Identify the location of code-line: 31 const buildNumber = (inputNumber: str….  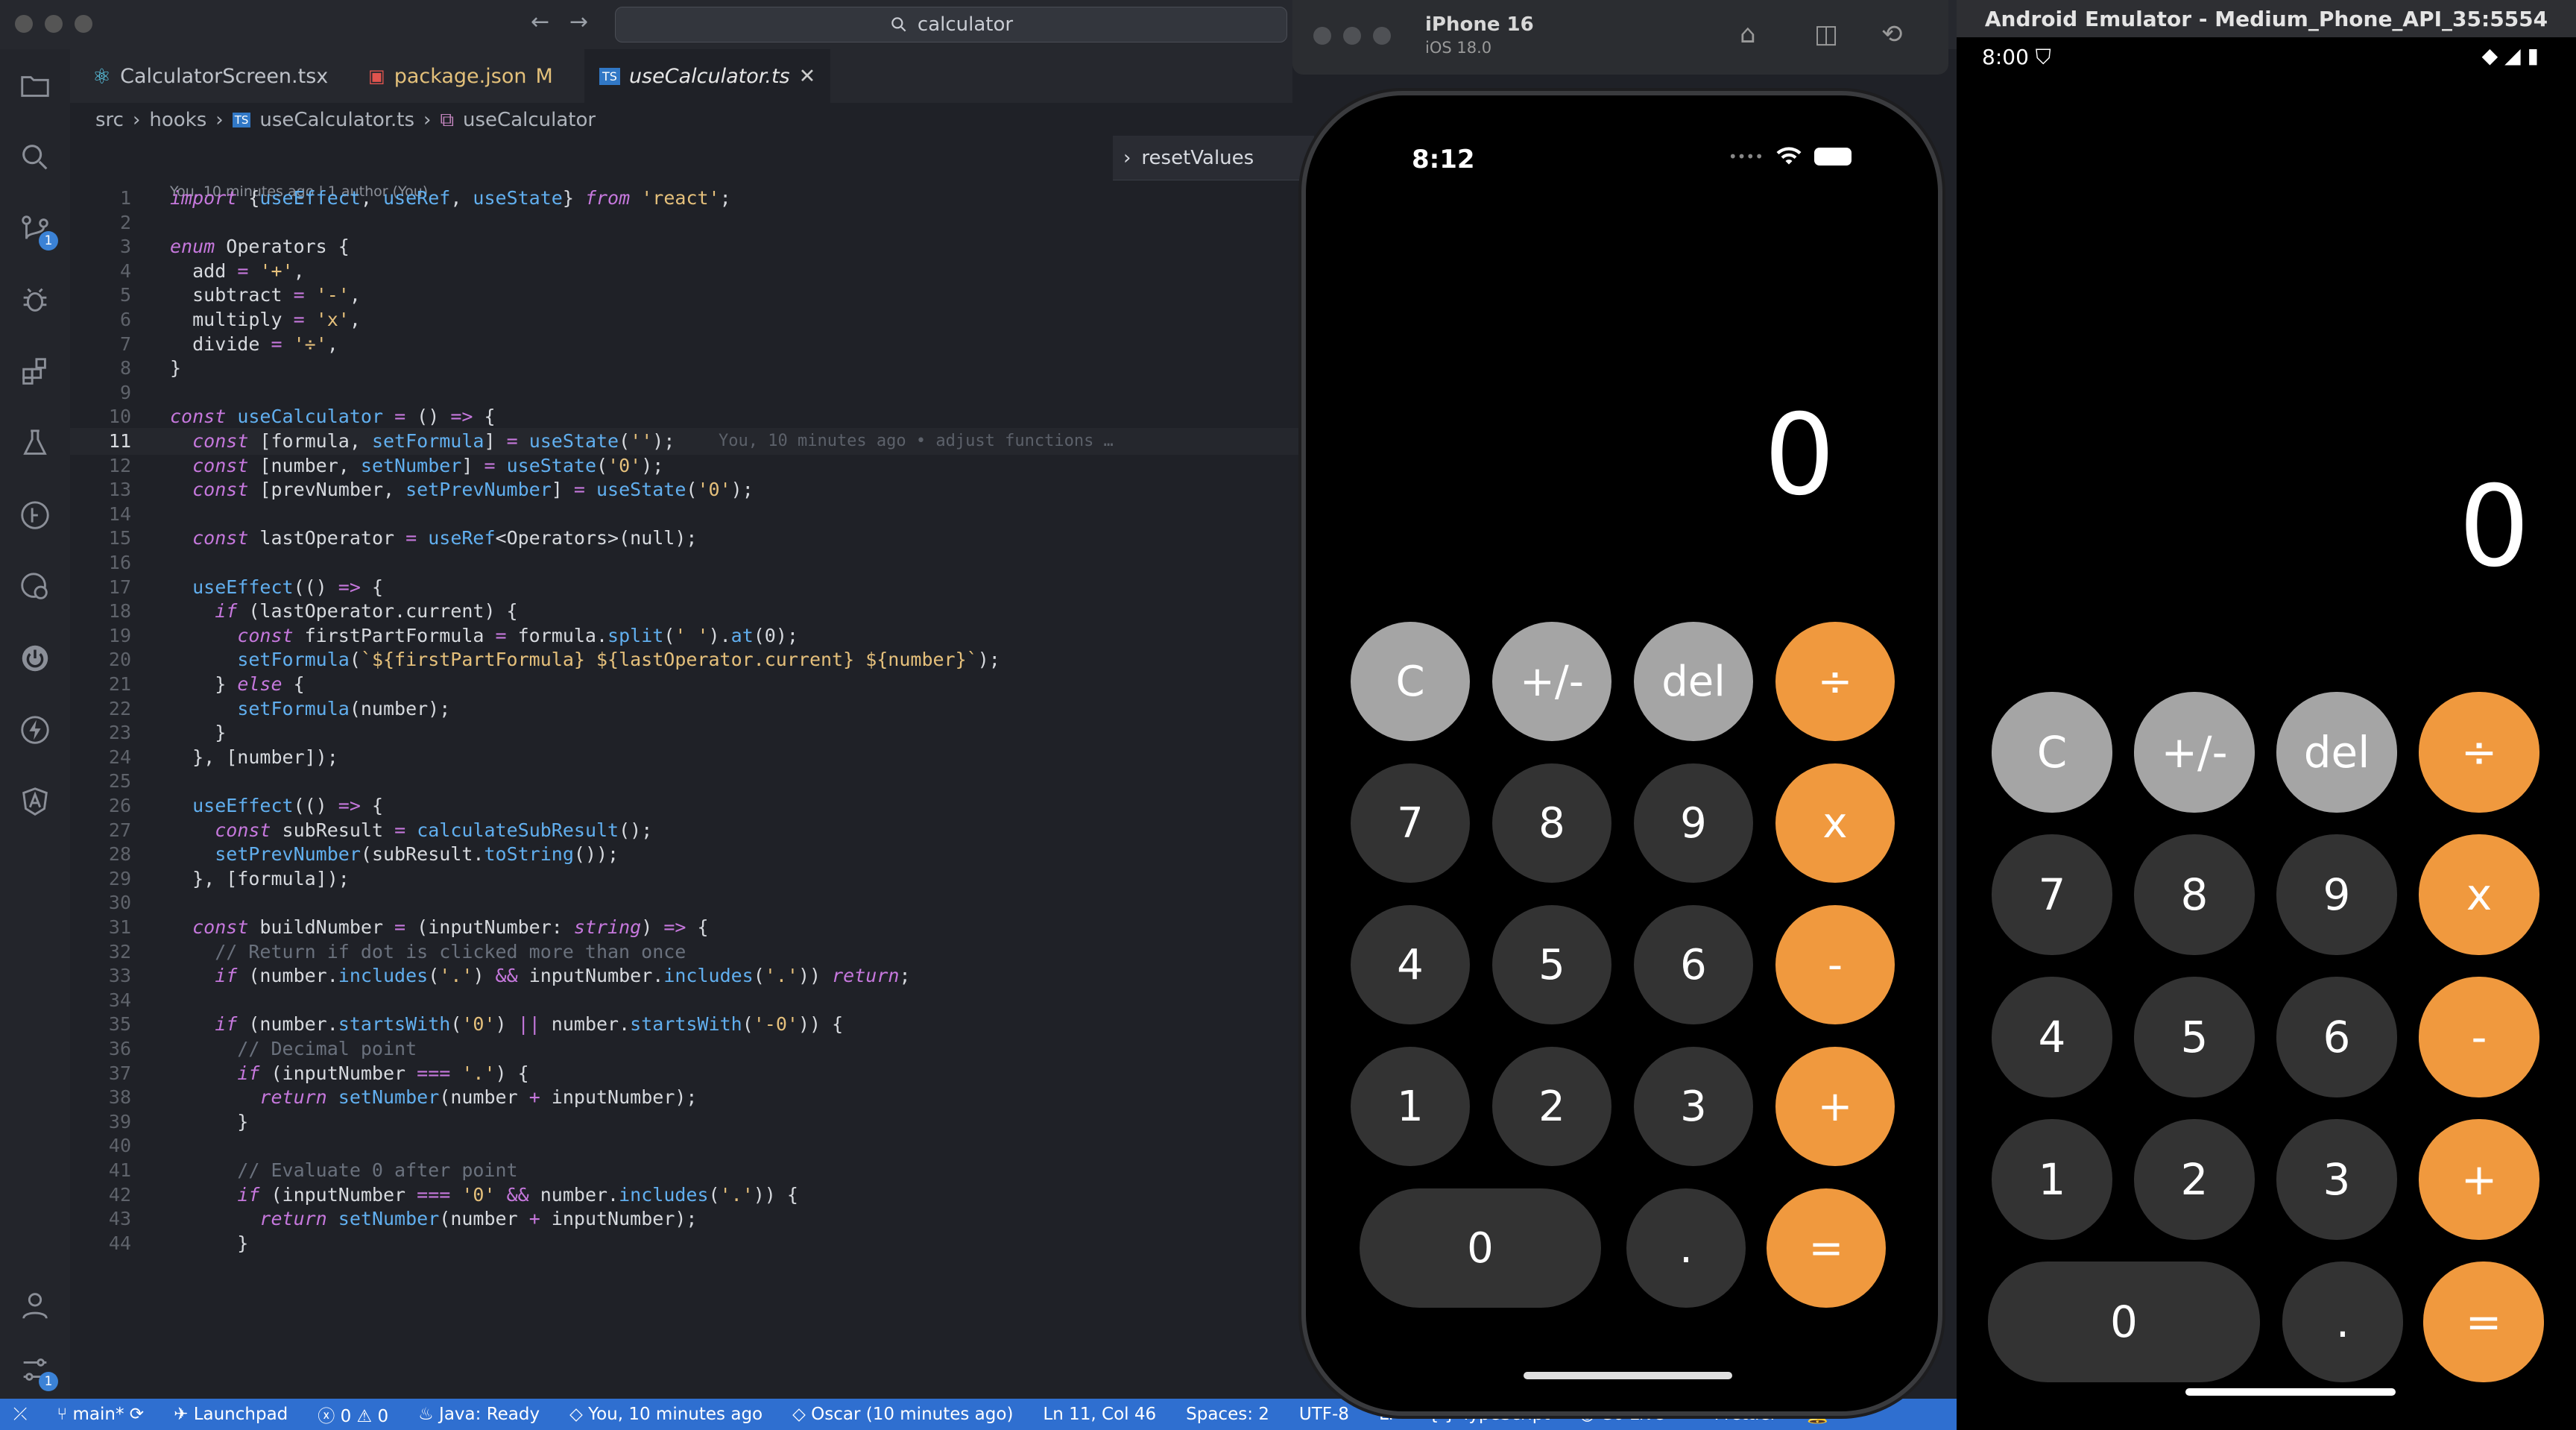
(685, 928).